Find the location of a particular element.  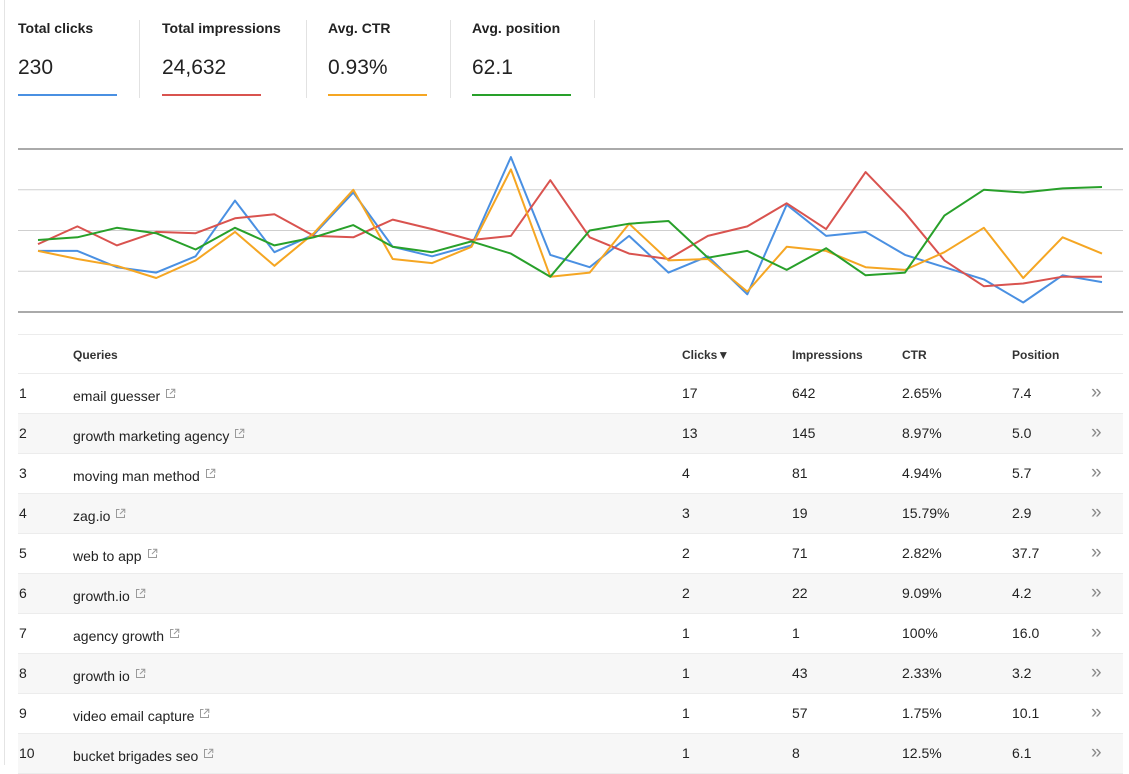

query-cell: growth marketing agency is located at coordinates (159, 435).